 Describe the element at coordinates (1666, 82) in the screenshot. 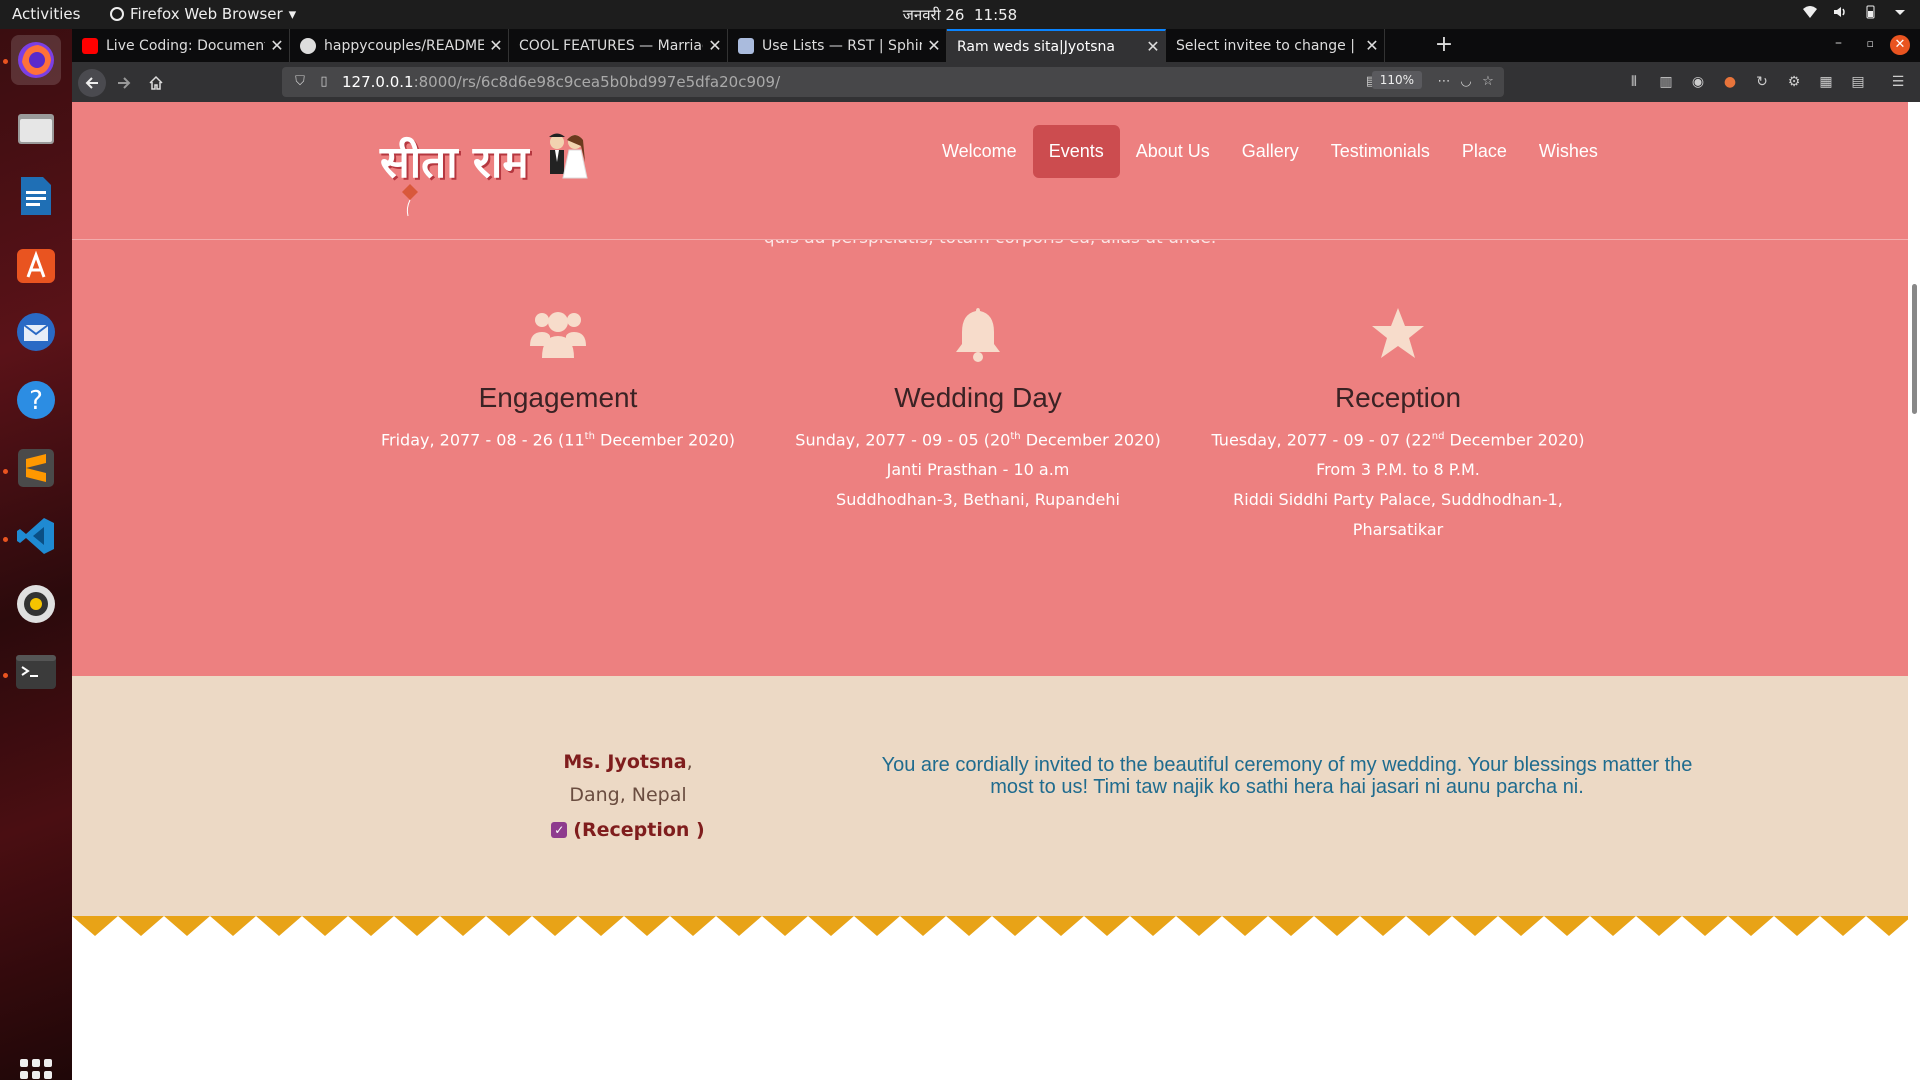

I see `sidebar-icon: ▥` at that location.